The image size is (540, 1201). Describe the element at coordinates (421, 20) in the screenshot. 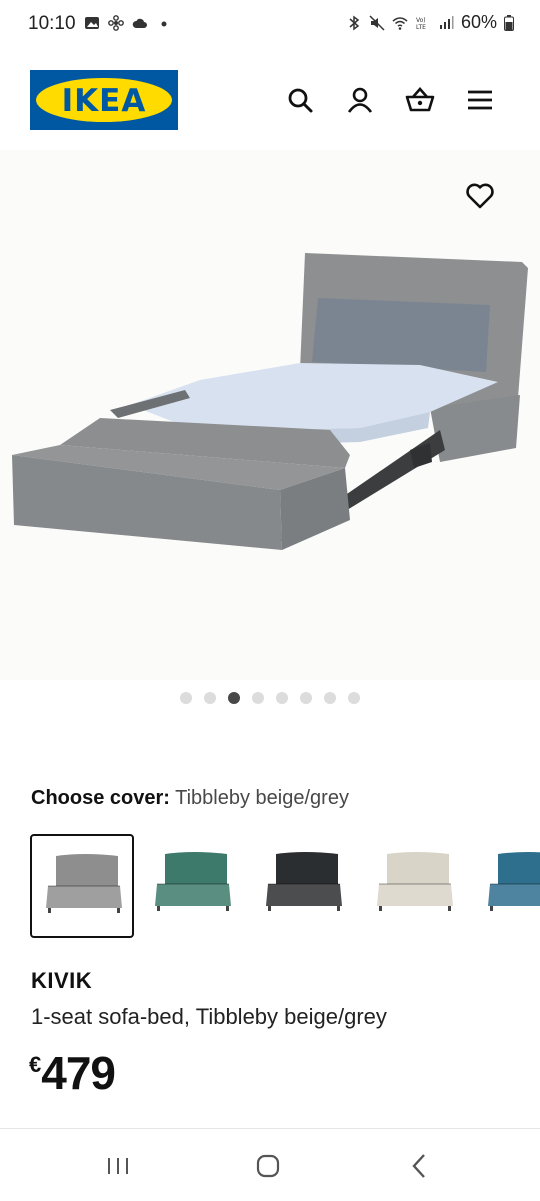

I see `svg-text: Vo)` at that location.